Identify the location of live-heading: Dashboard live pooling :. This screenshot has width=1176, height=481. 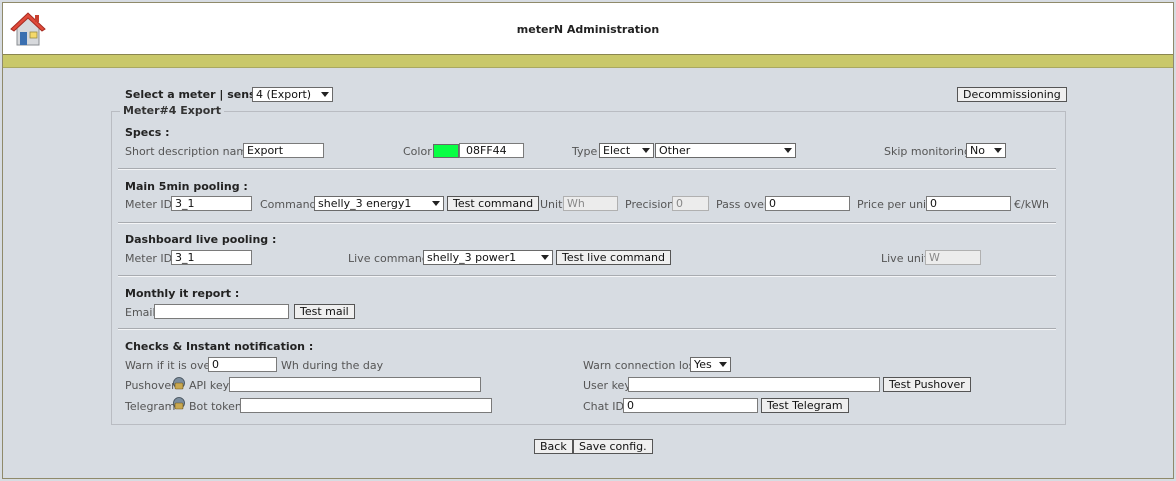
(201, 239).